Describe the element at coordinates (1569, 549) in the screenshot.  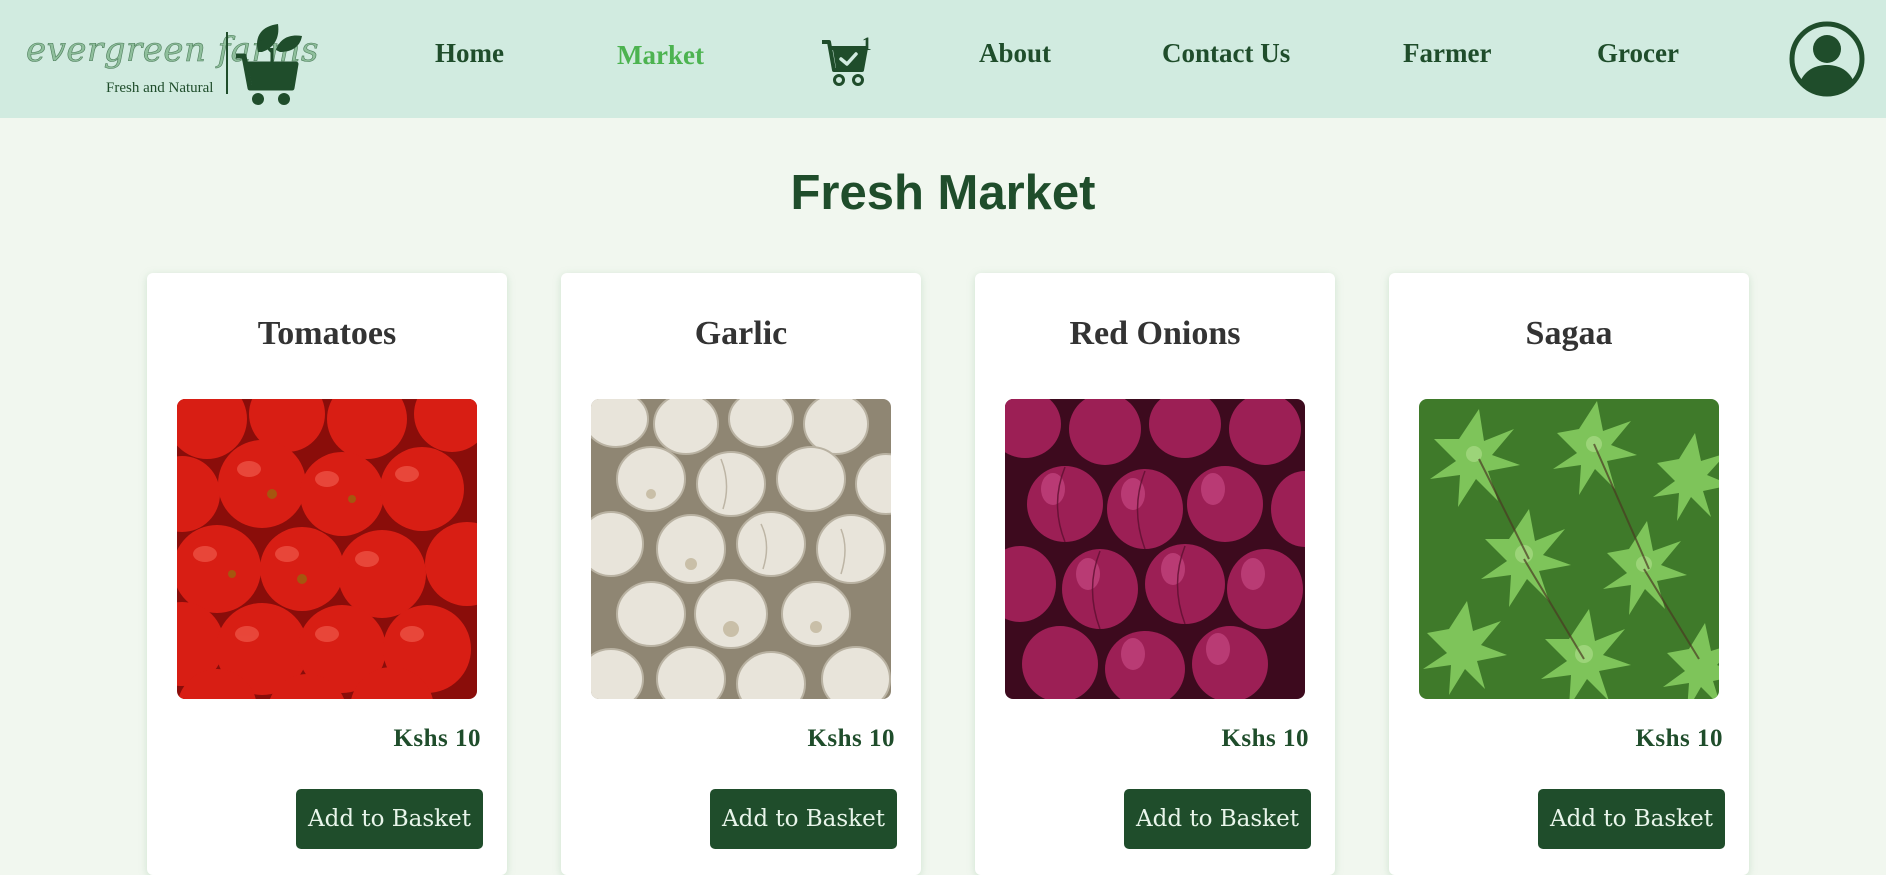
I see `sagaa-image` at that location.